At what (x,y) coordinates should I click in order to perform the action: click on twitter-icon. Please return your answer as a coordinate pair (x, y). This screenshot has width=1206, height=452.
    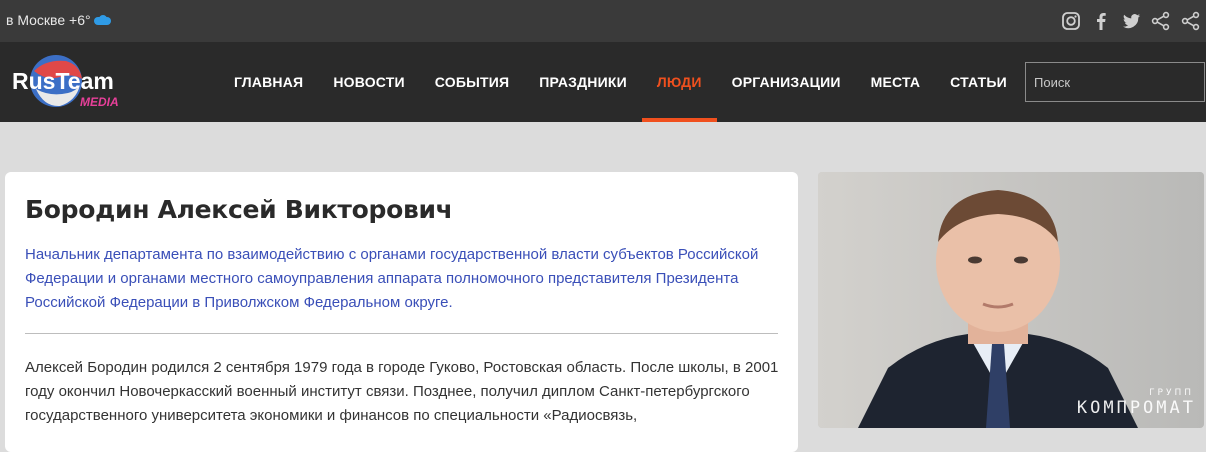
    Looking at the image, I should click on (1131, 21).